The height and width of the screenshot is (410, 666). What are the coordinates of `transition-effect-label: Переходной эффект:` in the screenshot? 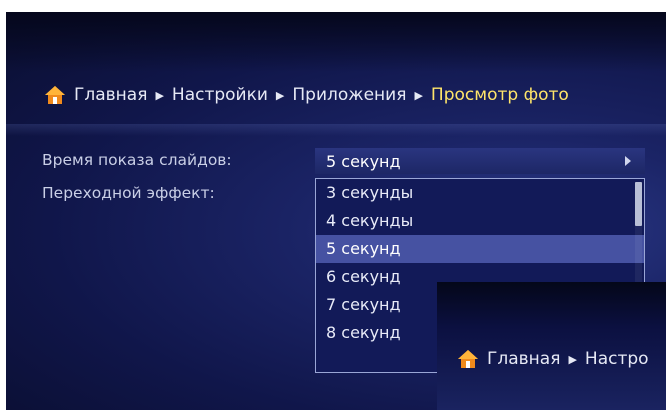 It's located at (128, 193).